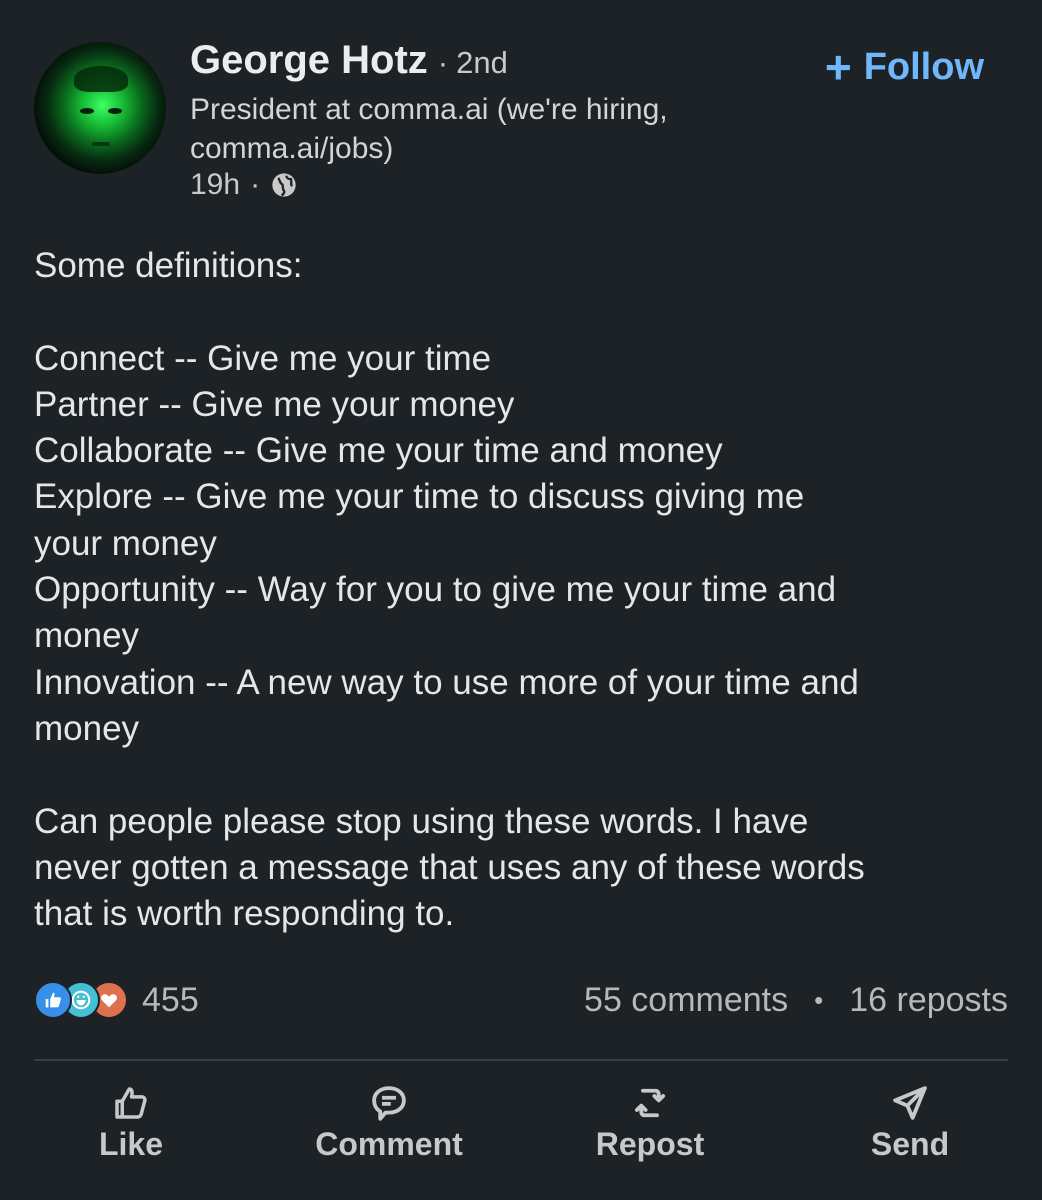 The width and height of the screenshot is (1042, 1200). I want to click on action-bar: Like Comment Repost Send, so click(521, 1127).